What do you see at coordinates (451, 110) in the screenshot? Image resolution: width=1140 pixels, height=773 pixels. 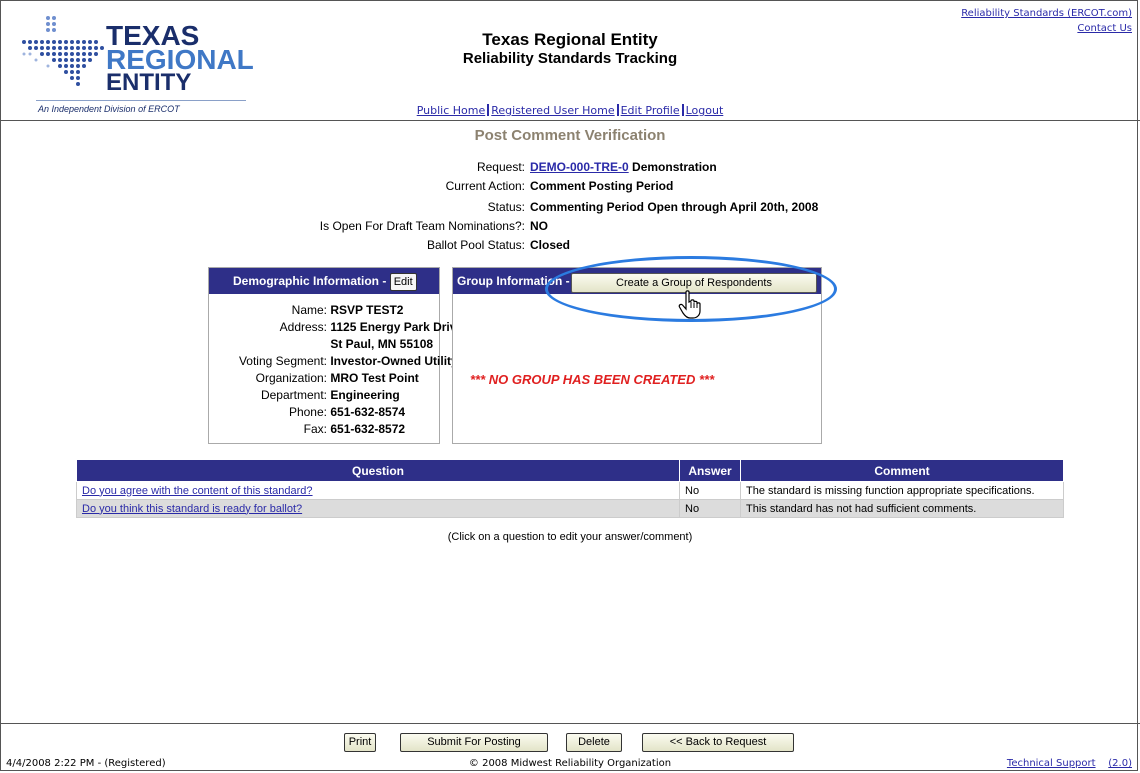 I see `nav-public-home: Public Home` at bounding box center [451, 110].